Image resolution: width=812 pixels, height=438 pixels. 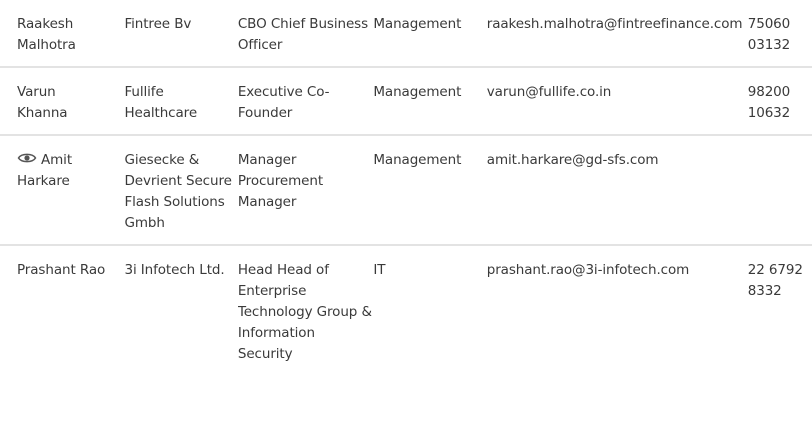 What do you see at coordinates (588, 270) in the screenshot?
I see `email-link: prashant.rao@3i-infotech.com` at bounding box center [588, 270].